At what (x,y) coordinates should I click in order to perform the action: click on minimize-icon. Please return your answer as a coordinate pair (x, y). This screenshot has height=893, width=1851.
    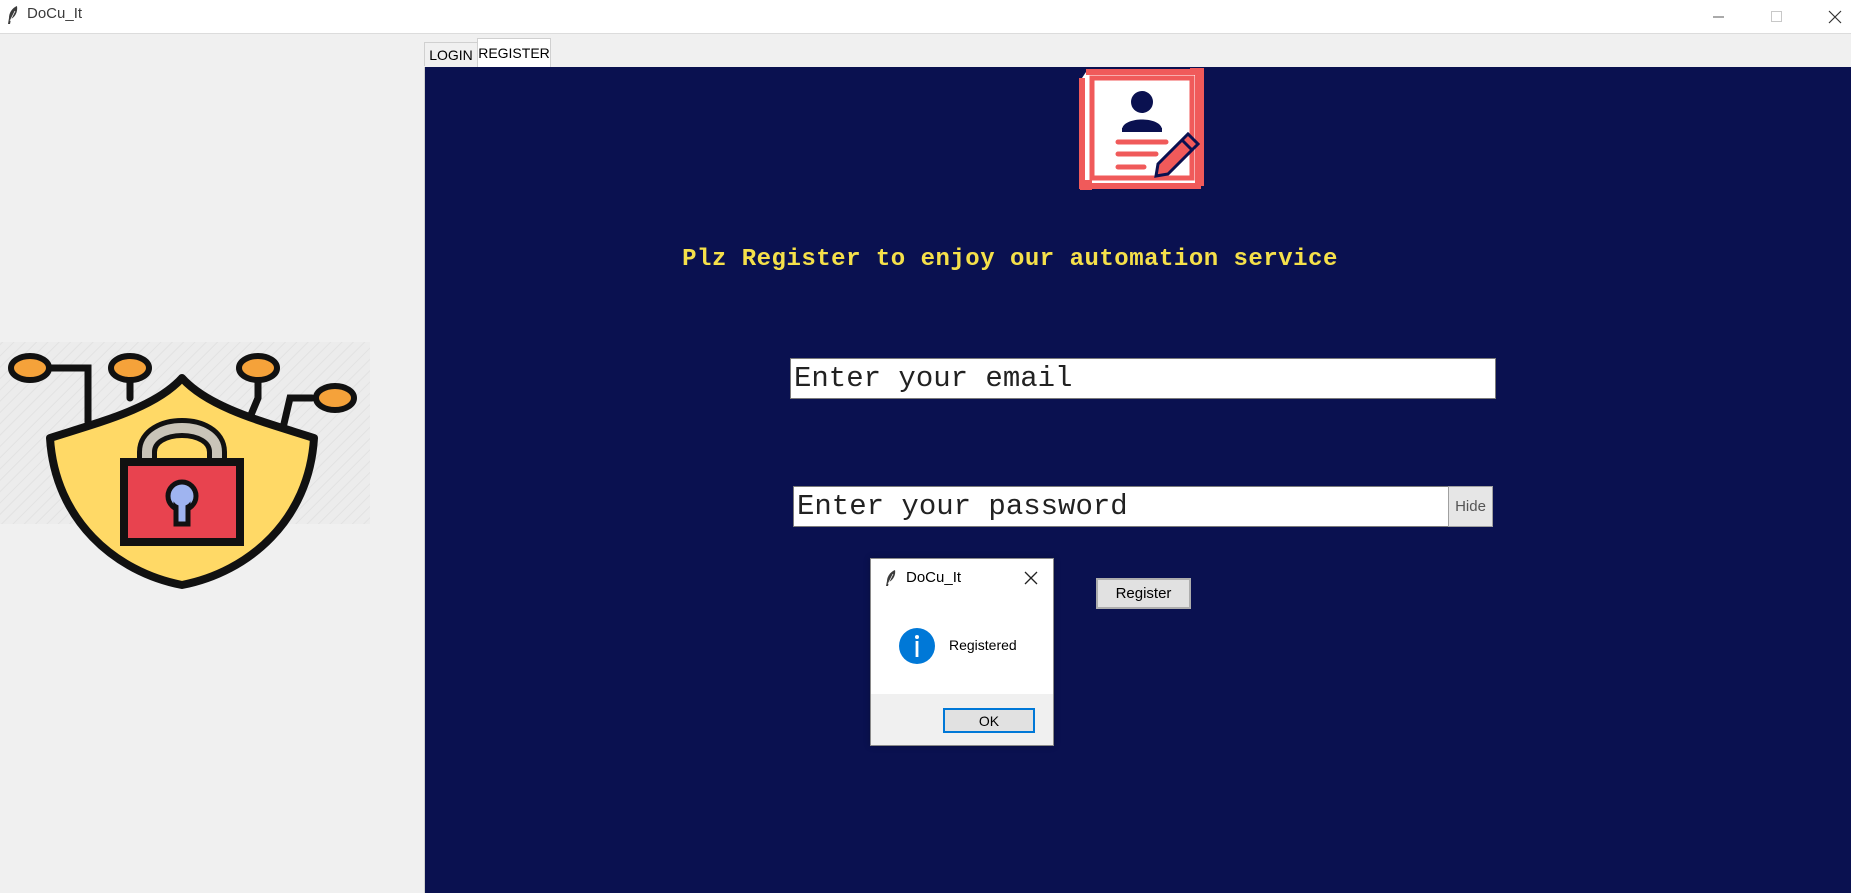
    Looking at the image, I should click on (1718, 16).